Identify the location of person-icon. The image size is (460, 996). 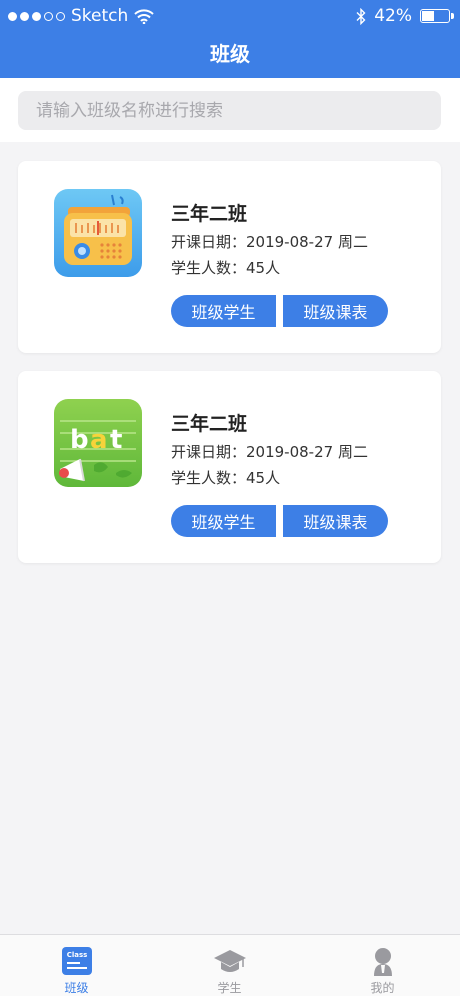
(383, 964).